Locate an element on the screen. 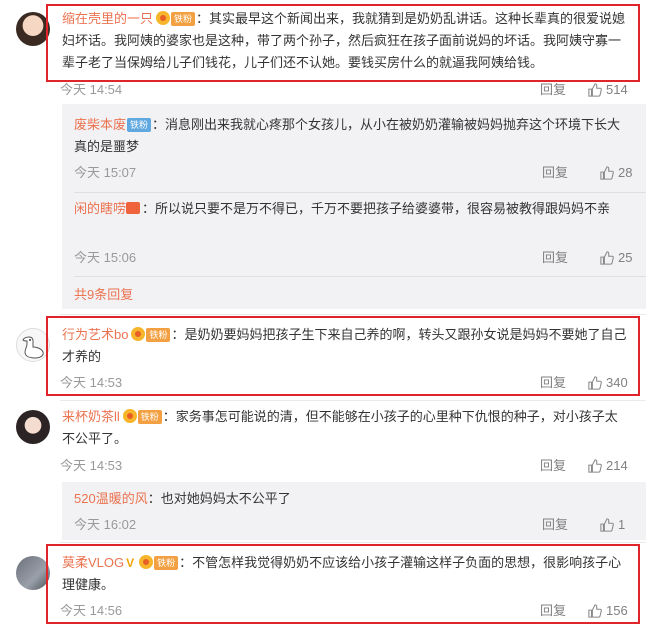  like-count: 514 is located at coordinates (617, 89).